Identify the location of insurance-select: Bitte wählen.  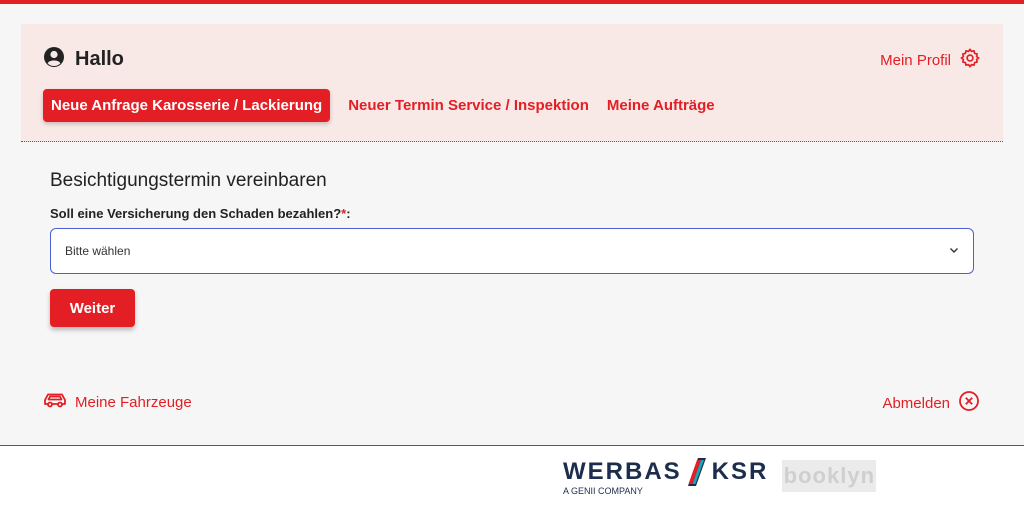
(512, 251).